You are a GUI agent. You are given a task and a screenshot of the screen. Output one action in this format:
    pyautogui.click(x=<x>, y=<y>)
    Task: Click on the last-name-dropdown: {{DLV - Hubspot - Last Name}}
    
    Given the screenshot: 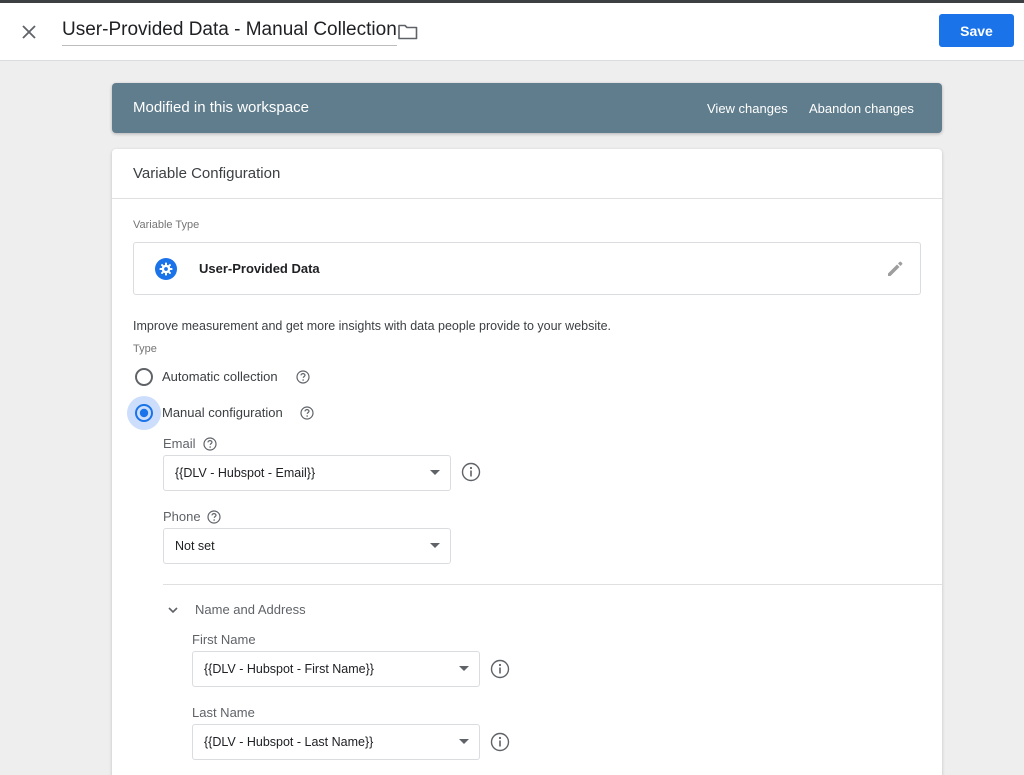 What is the action you would take?
    pyautogui.click(x=336, y=742)
    